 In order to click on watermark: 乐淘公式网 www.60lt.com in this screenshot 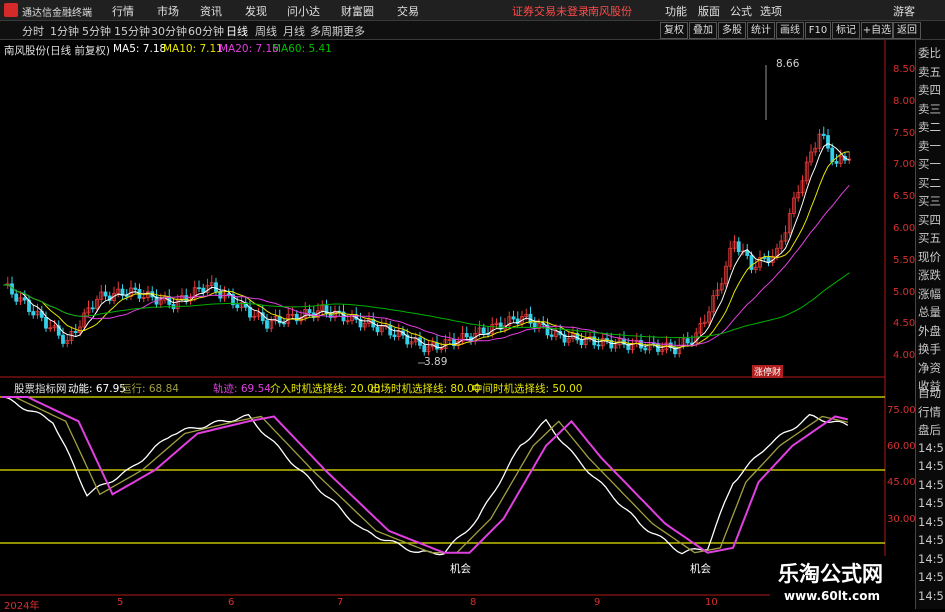, I will do `click(842, 582)`.